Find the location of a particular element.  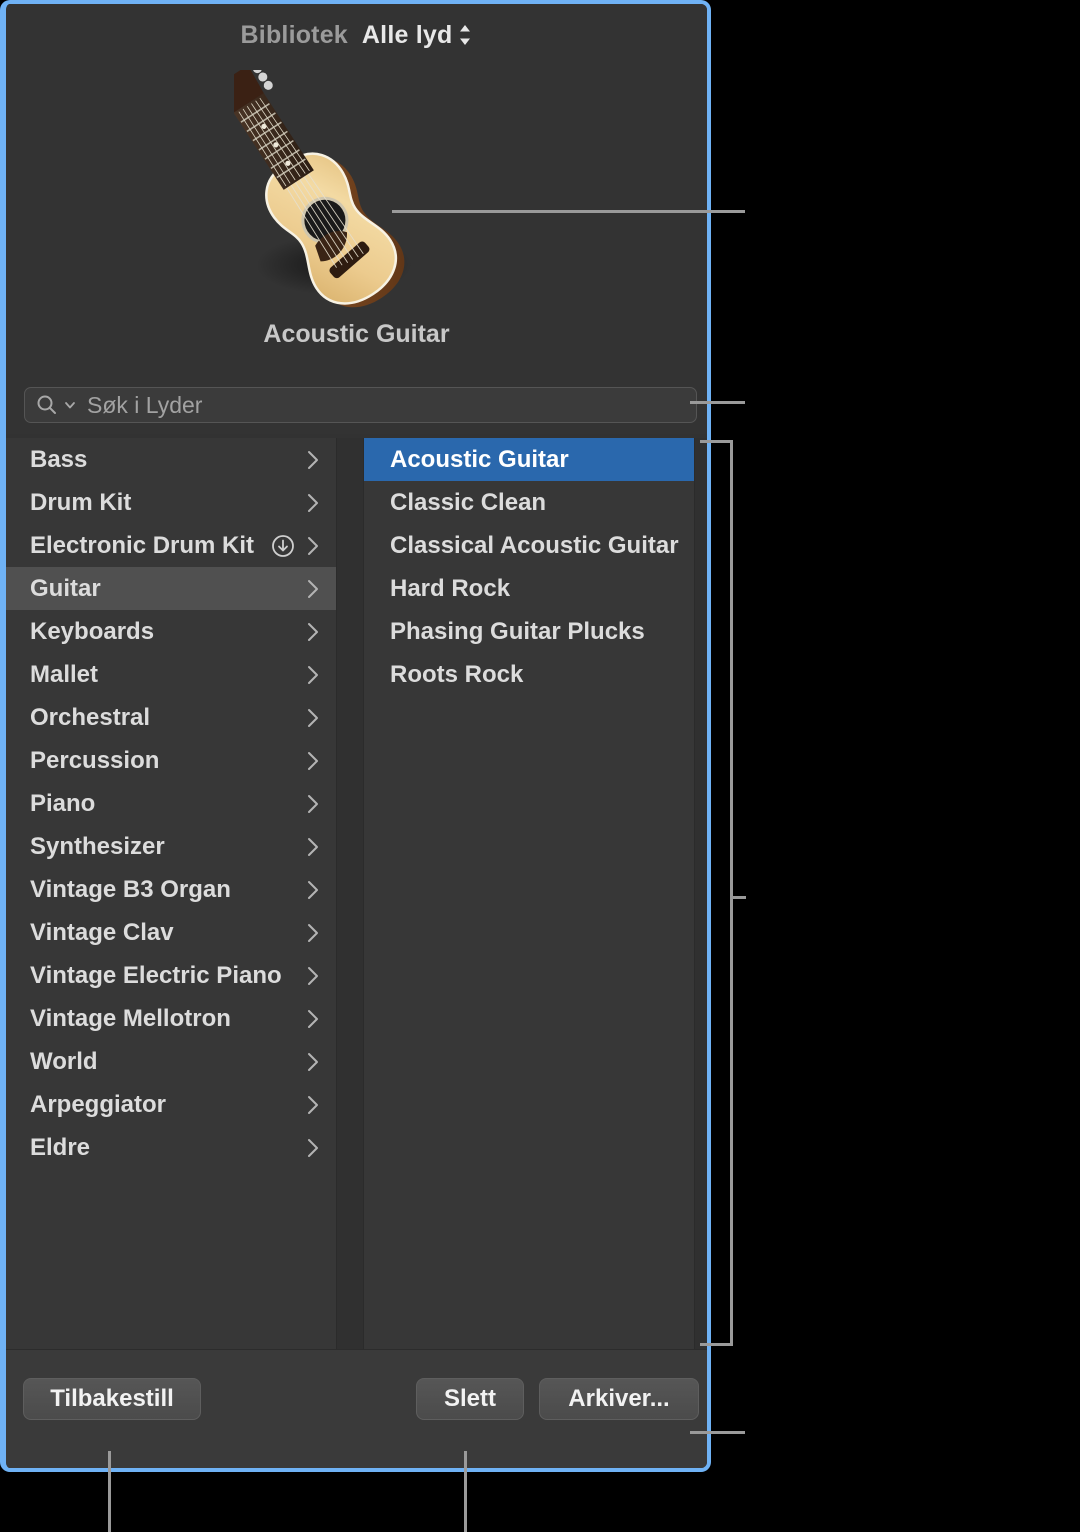

category-row-label: Mallet is located at coordinates (64, 674).